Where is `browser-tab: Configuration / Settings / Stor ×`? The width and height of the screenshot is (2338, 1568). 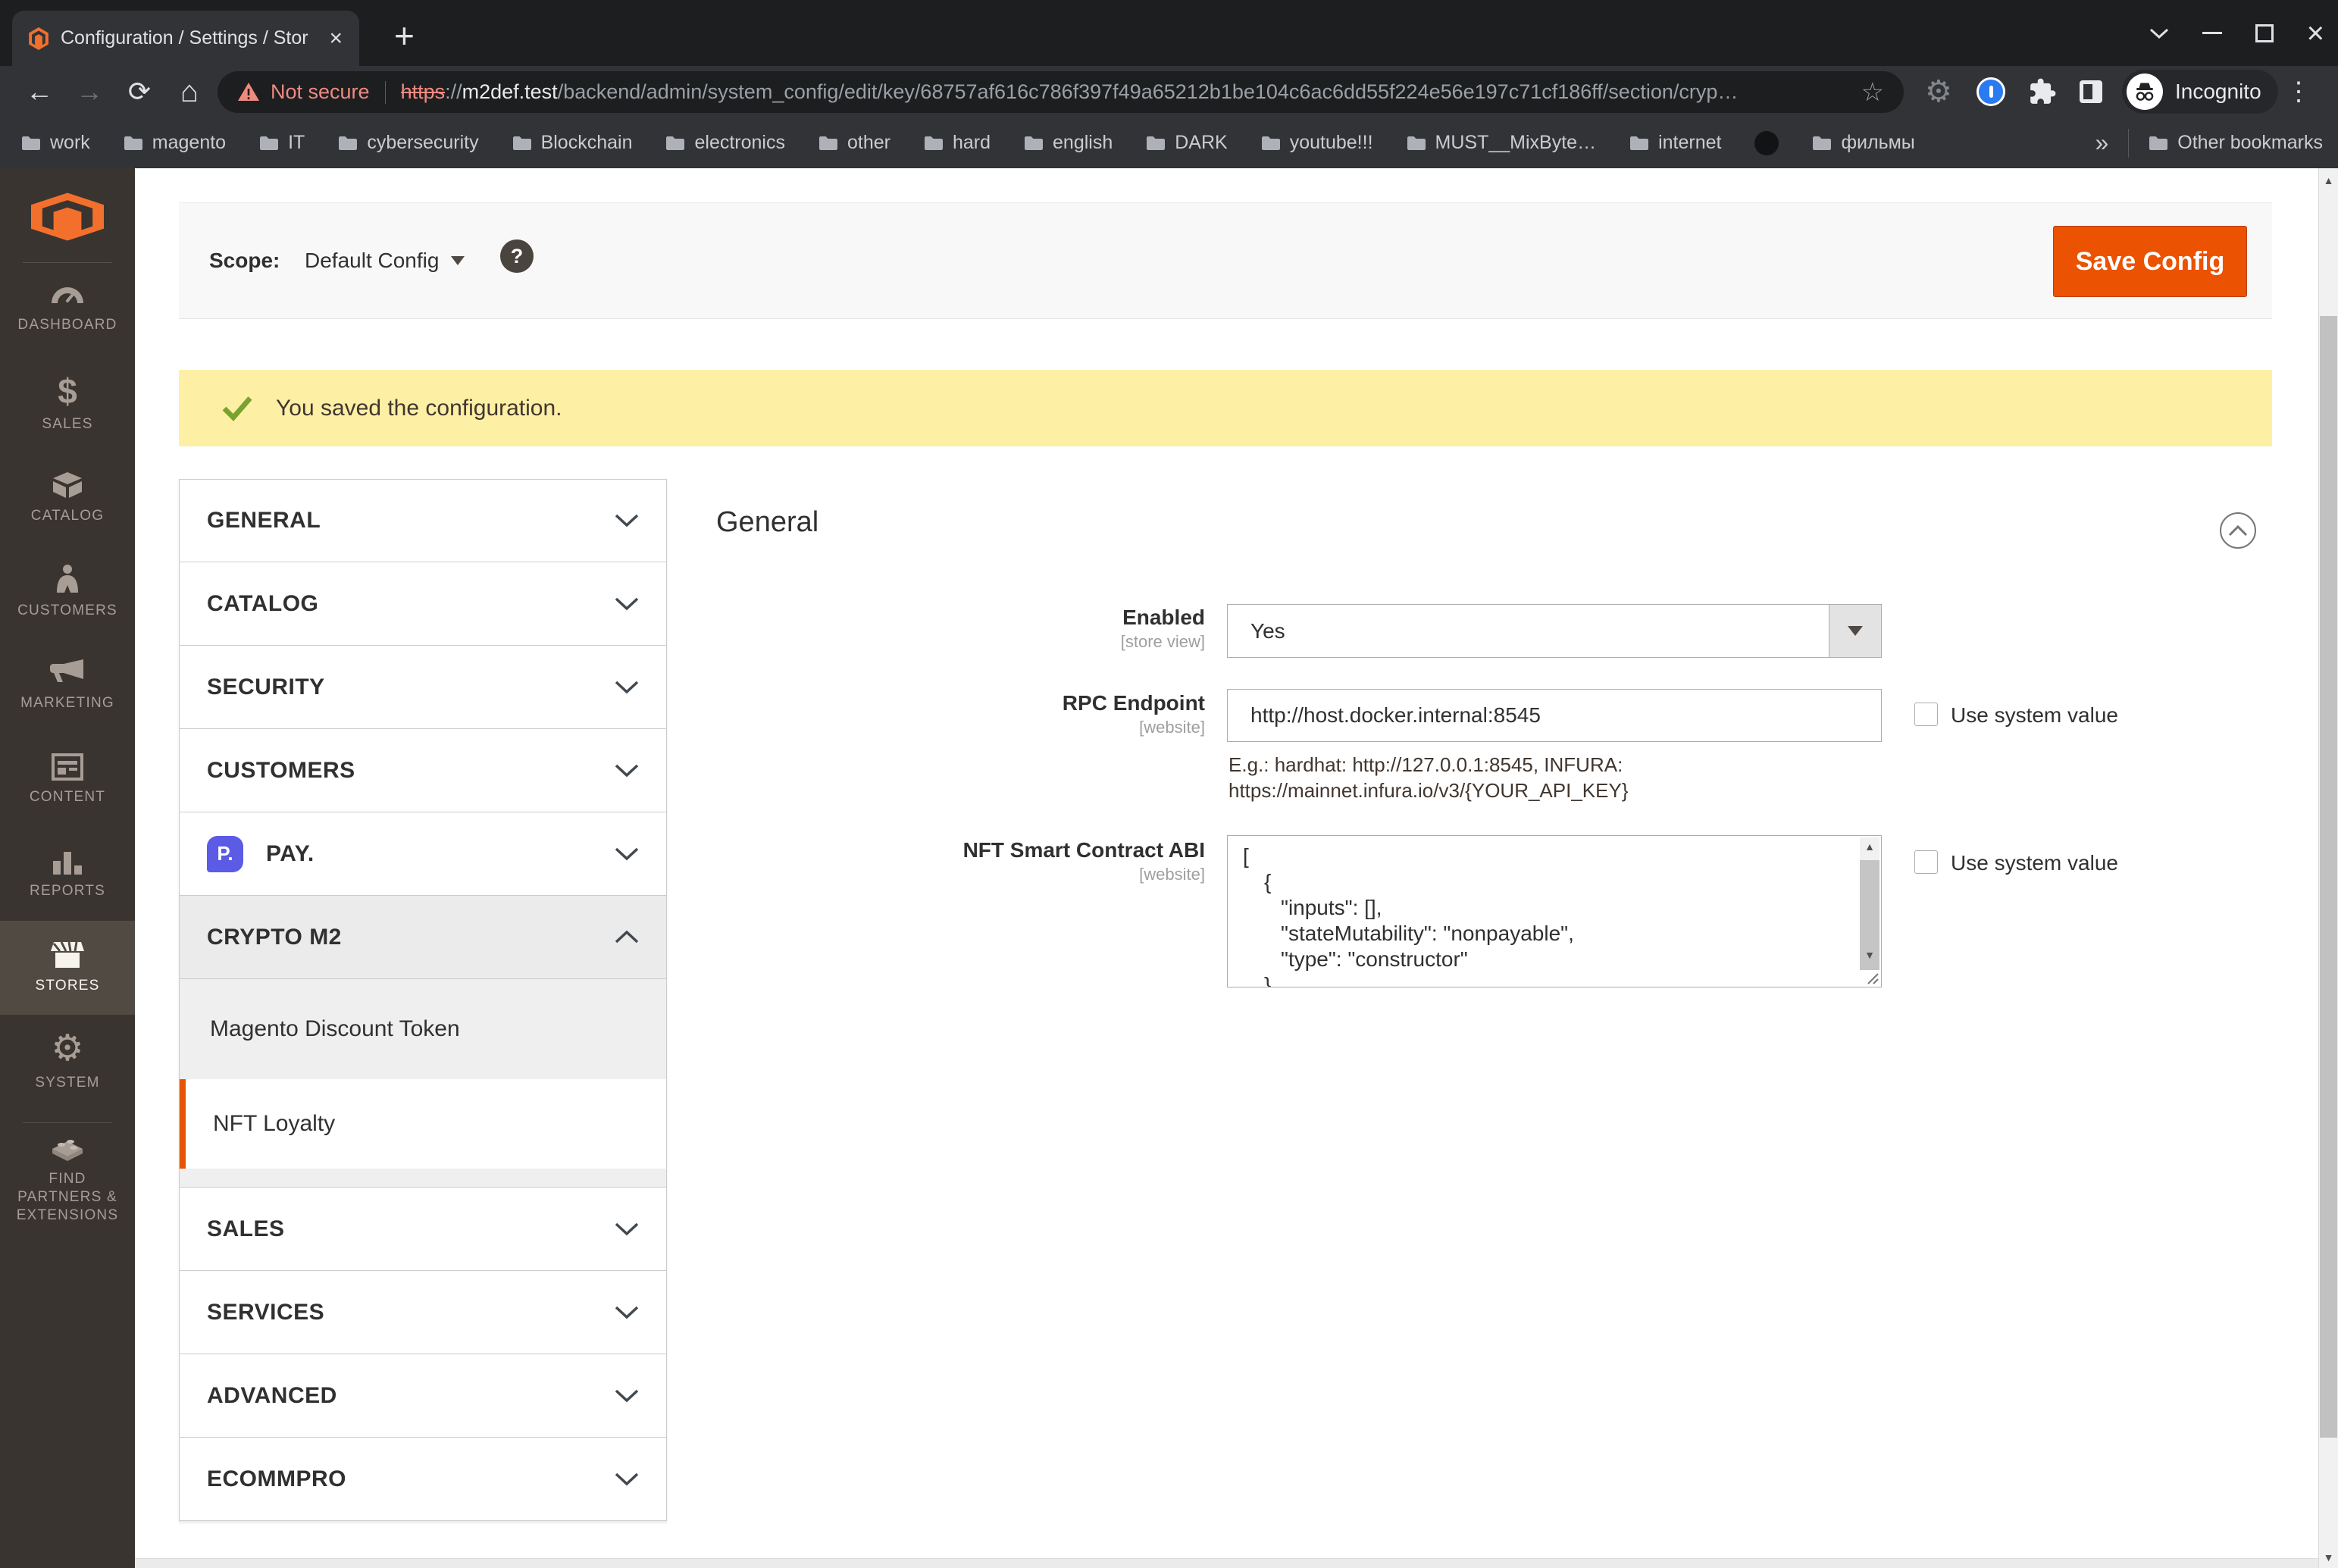
browser-tab: Configuration / Settings / Stor × is located at coordinates (185, 38).